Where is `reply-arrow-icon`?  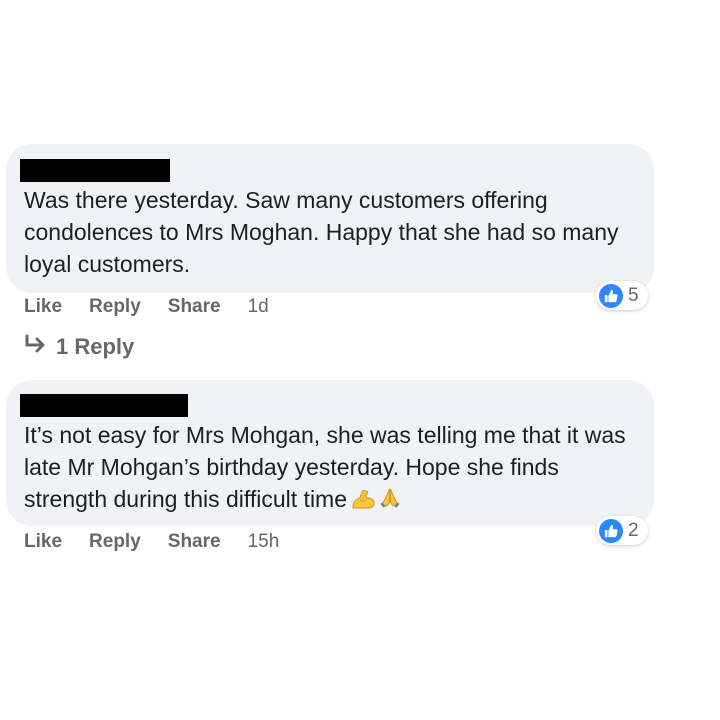 reply-arrow-icon is located at coordinates (36, 347).